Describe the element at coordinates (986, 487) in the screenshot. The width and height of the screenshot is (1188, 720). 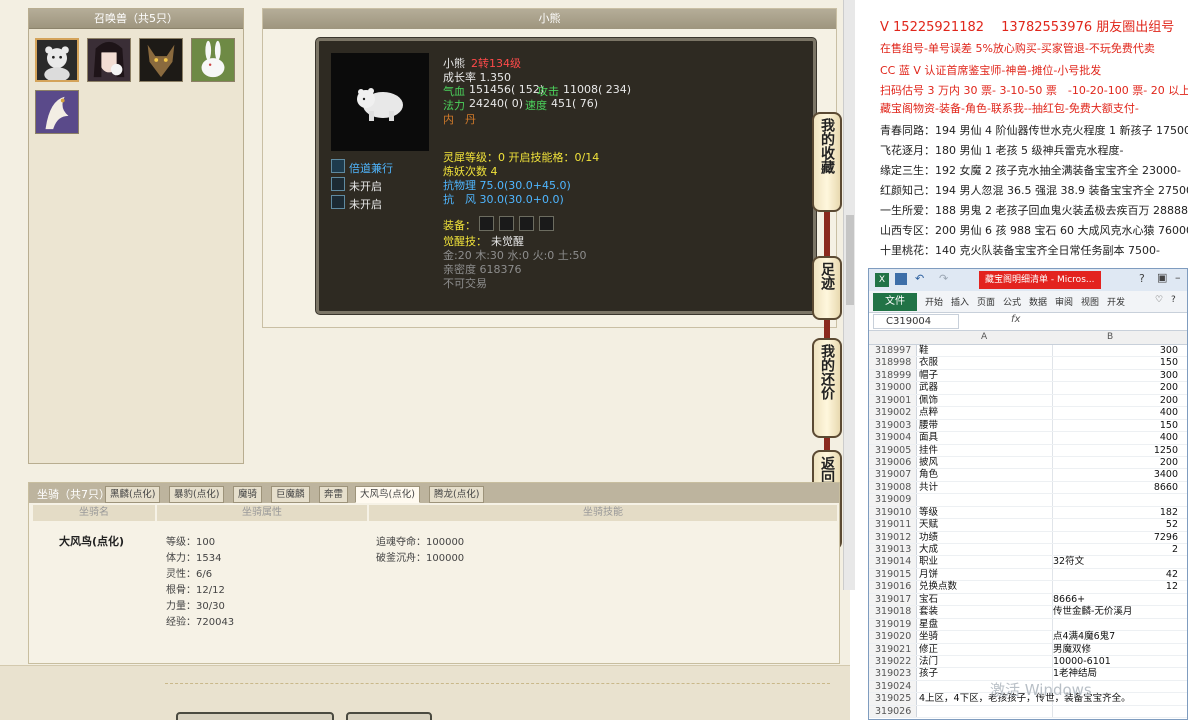
I see `cell-a: 共计` at that location.